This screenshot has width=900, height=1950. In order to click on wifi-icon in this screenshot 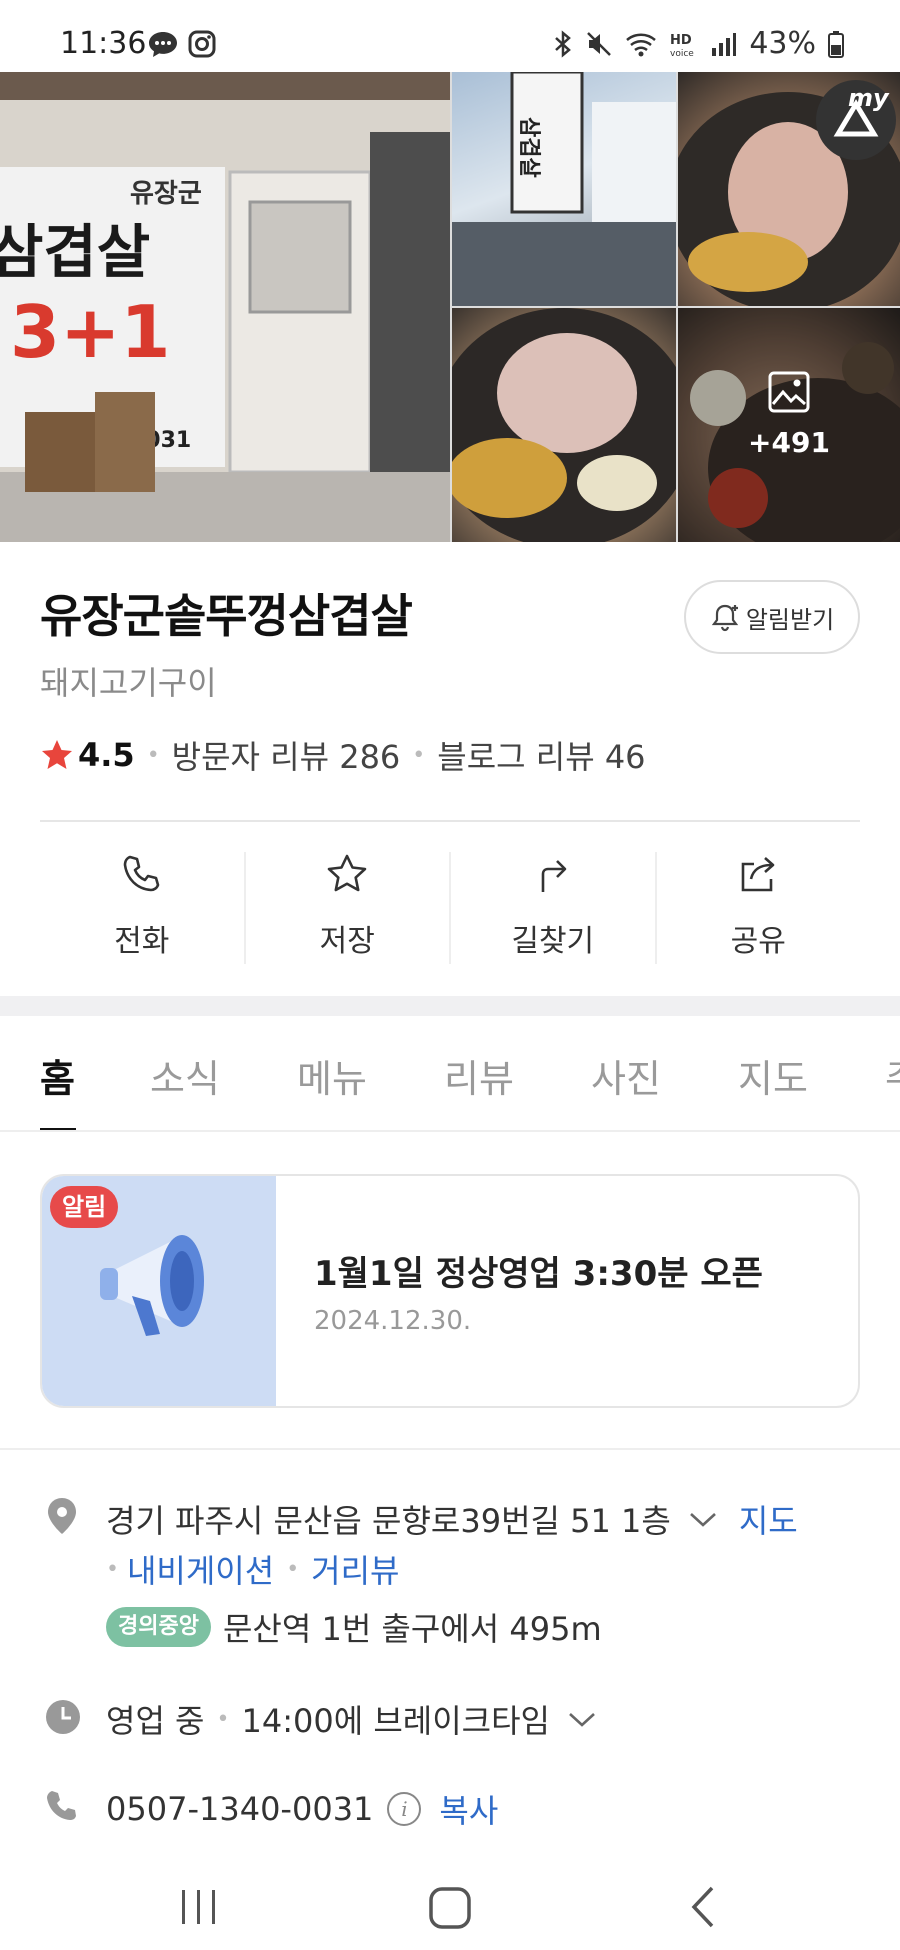, I will do `click(641, 44)`.